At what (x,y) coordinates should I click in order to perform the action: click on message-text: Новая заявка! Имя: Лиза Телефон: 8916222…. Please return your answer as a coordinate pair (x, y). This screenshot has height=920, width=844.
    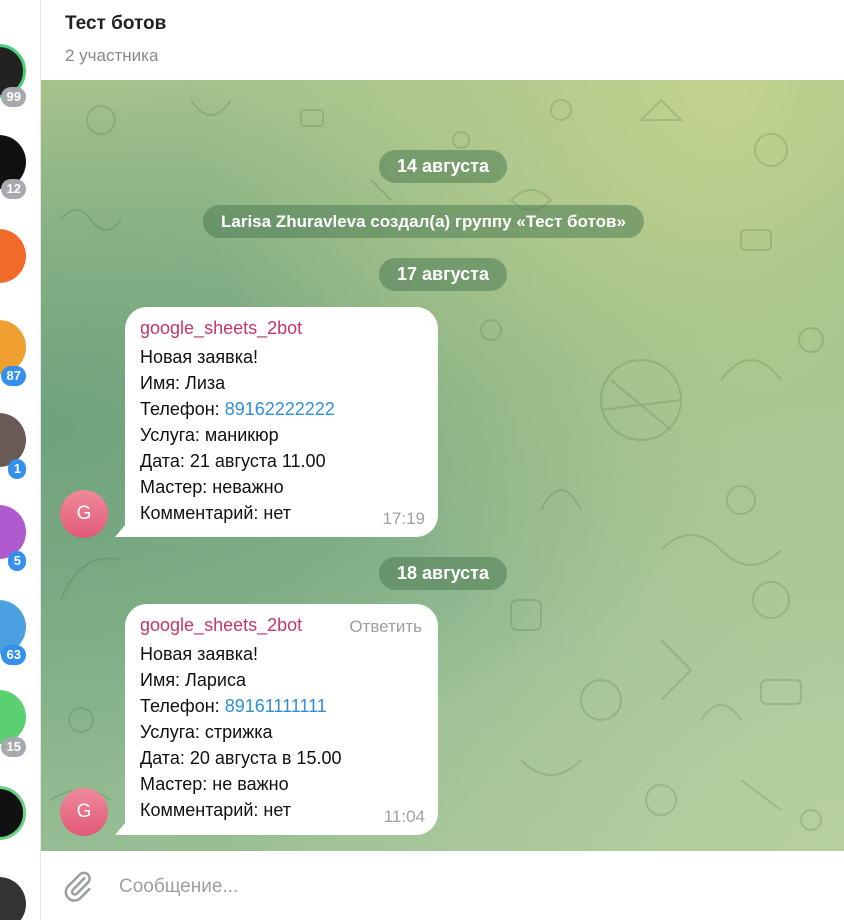
    Looking at the image, I should click on (237, 435).